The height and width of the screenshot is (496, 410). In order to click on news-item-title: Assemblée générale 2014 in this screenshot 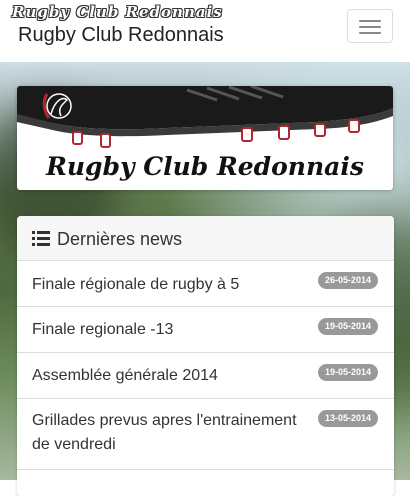, I will do `click(125, 375)`.